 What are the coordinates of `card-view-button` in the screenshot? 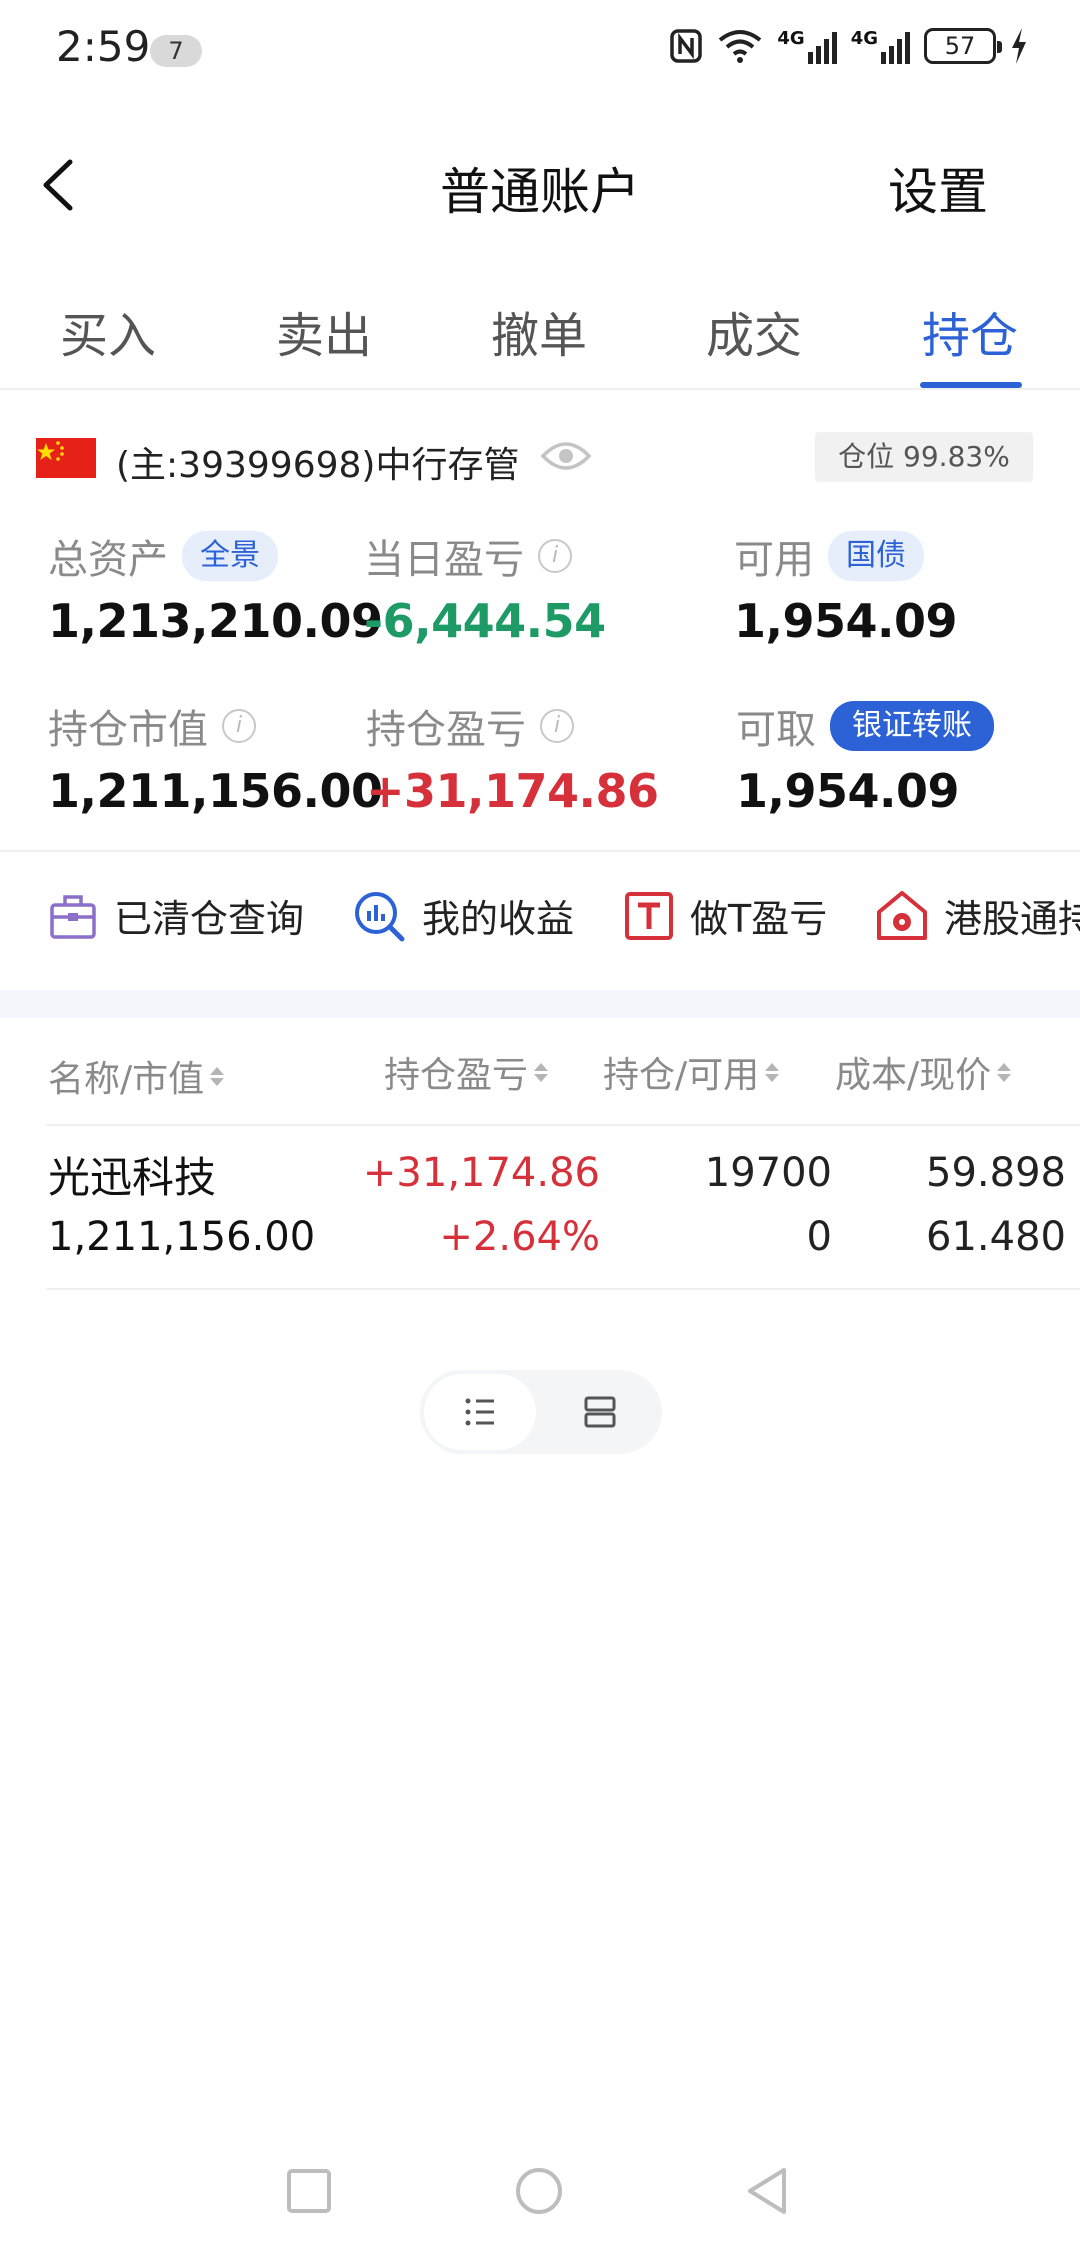 It's located at (600, 1412).